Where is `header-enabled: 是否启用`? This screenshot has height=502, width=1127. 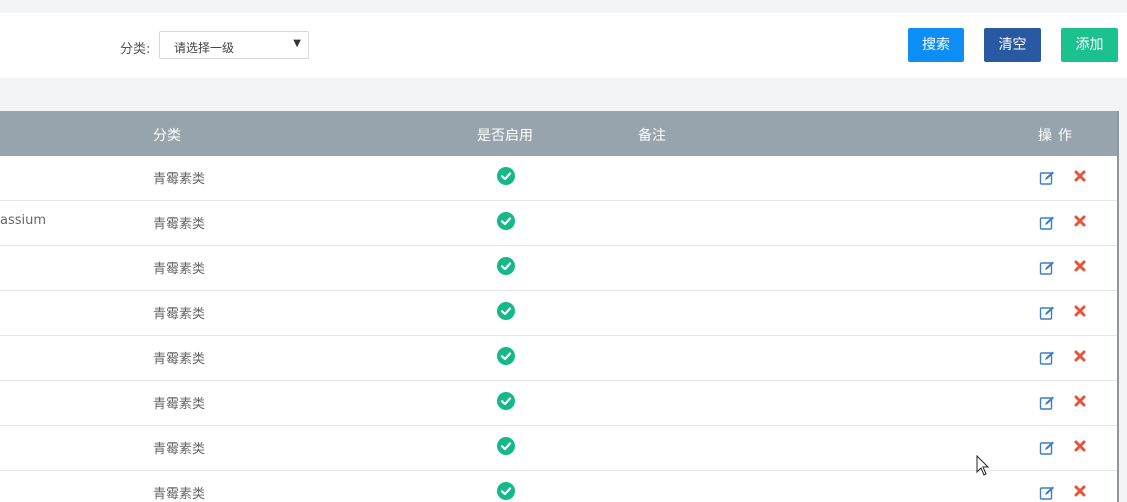
header-enabled: 是否启用 is located at coordinates (505, 136).